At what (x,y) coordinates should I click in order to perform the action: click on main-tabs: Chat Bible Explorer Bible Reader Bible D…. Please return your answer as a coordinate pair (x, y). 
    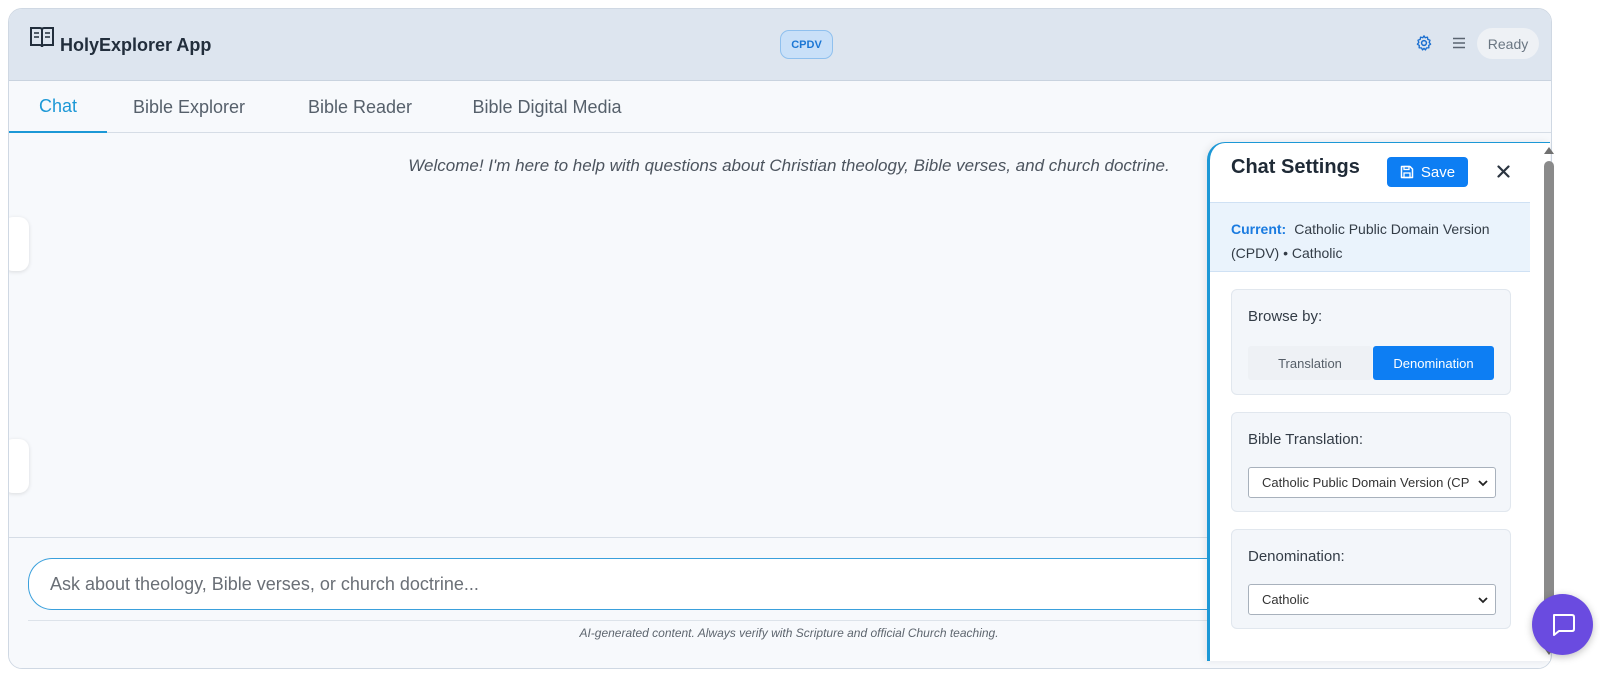
    Looking at the image, I should click on (780, 107).